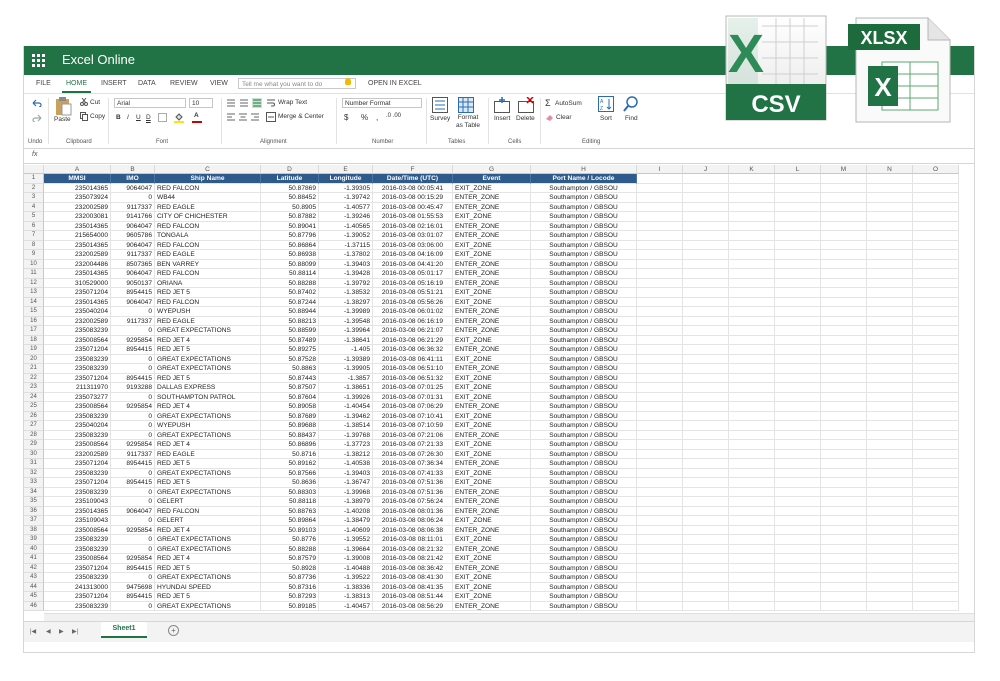 This screenshot has height=681, width=1000. Describe the element at coordinates (34, 154) in the screenshot. I see `function-icon: fx` at that location.